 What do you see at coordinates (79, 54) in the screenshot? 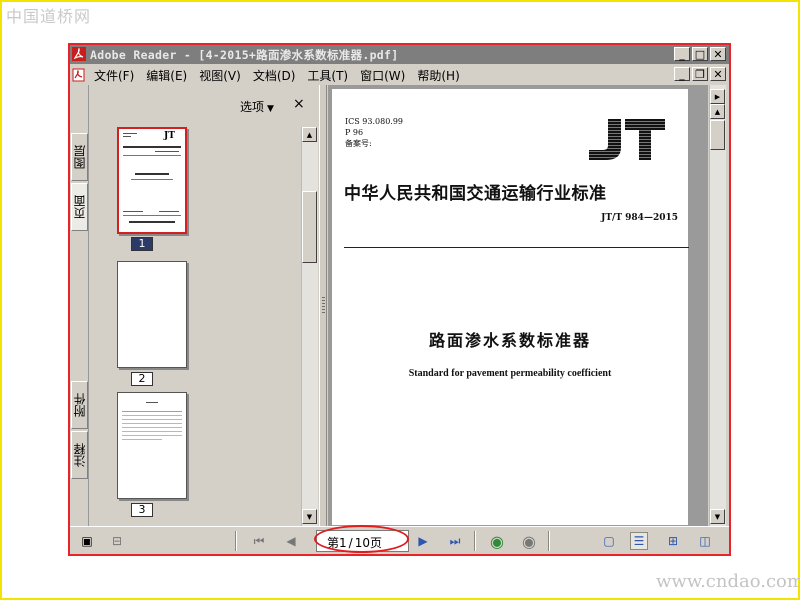
I see `adobe-reader-icon` at bounding box center [79, 54].